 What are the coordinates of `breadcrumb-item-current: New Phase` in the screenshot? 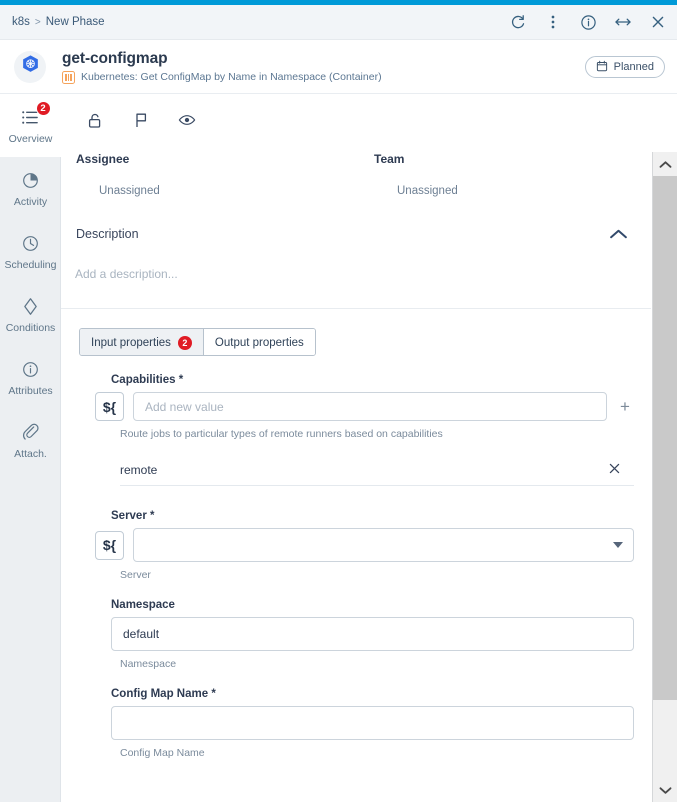 It's located at (75, 22).